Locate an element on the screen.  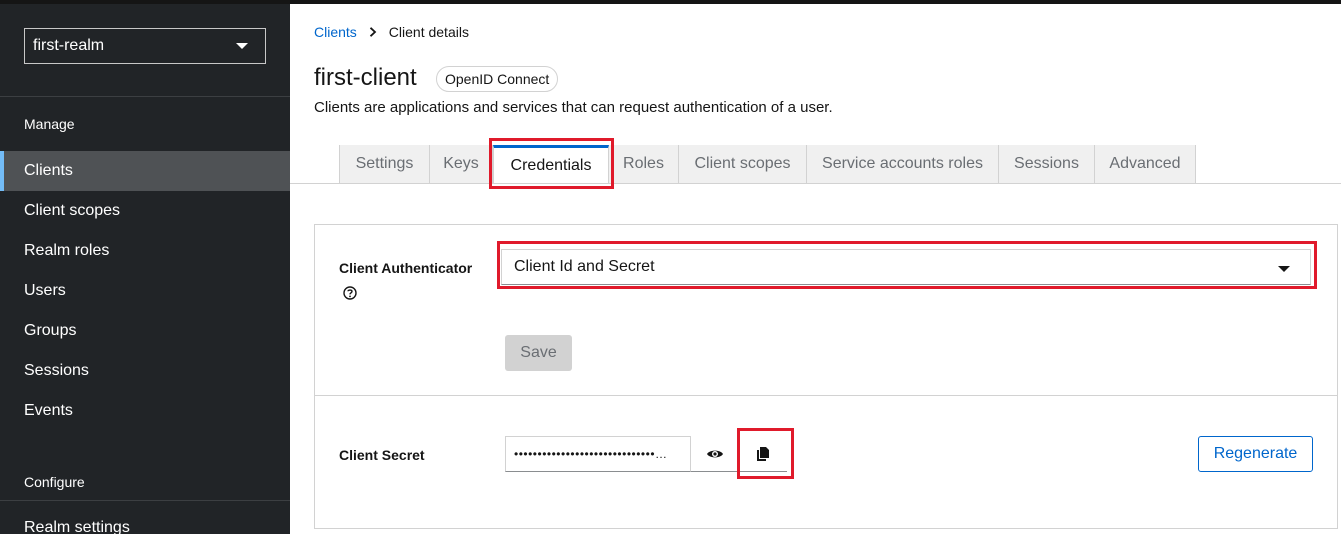
sidebar-item-label: Realm settings is located at coordinates (77, 526).